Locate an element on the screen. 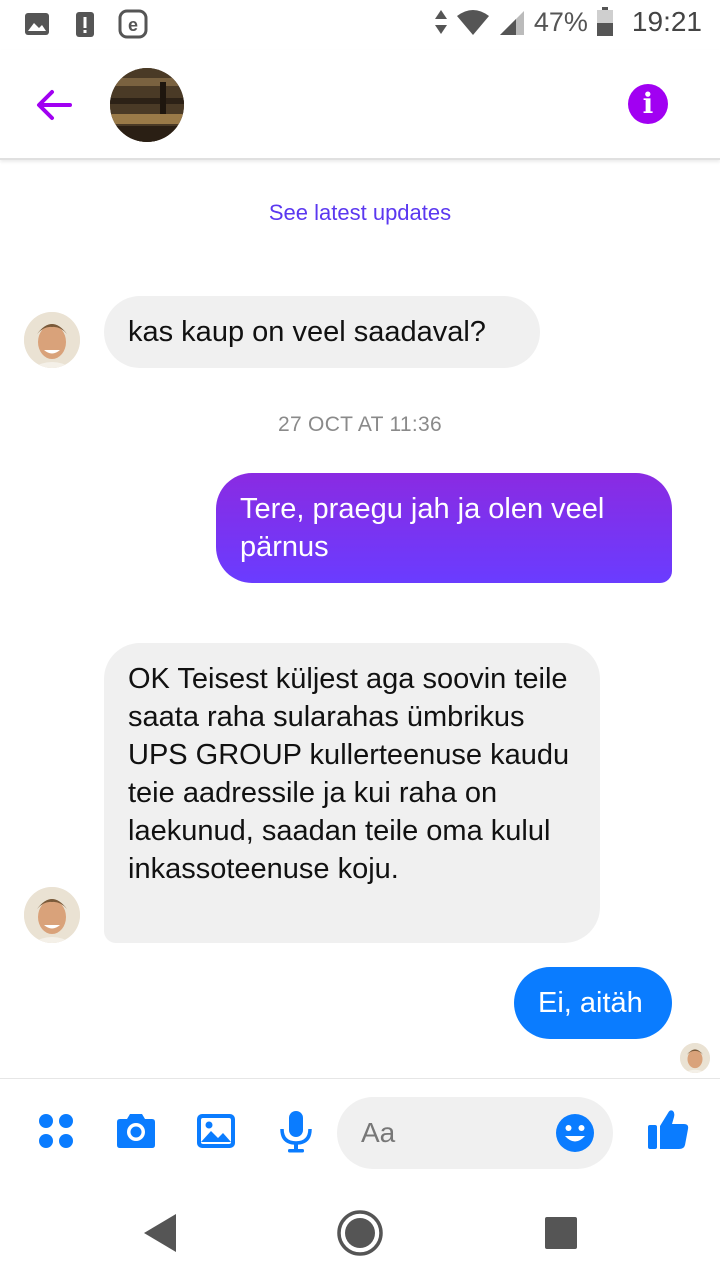  battery-percent: 47% is located at coordinates (560, 21).